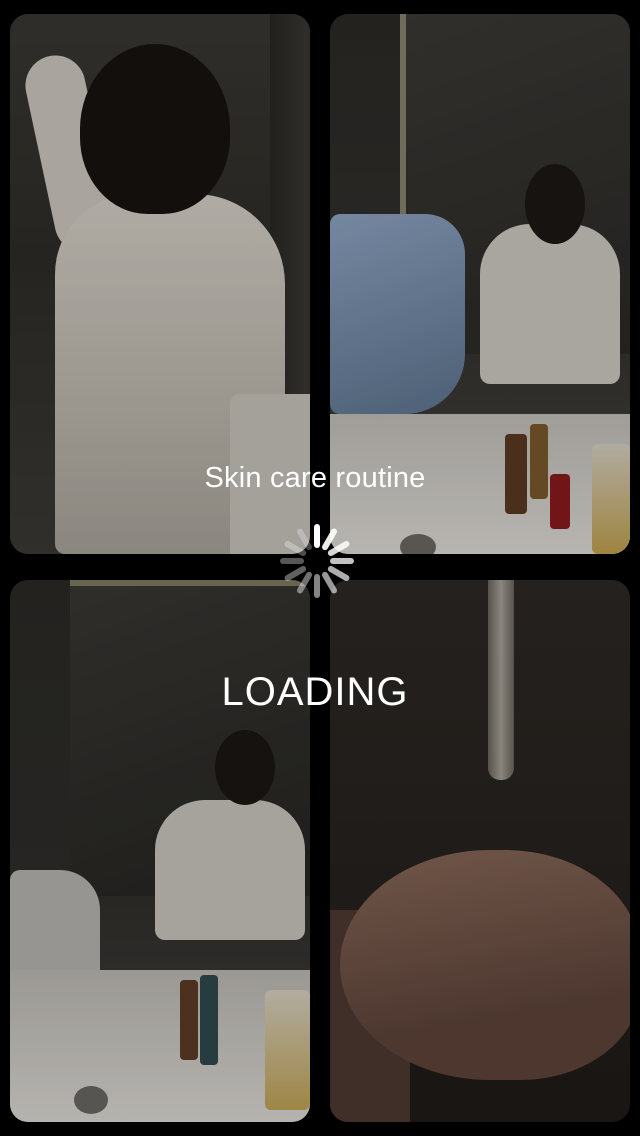  I want to click on loading-spinner-icon, so click(317, 561).